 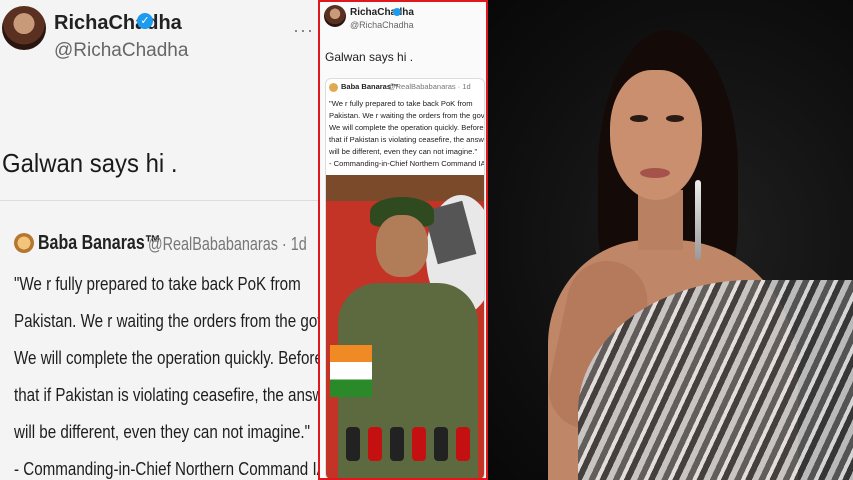 What do you see at coordinates (698, 220) in the screenshot?
I see `earring` at bounding box center [698, 220].